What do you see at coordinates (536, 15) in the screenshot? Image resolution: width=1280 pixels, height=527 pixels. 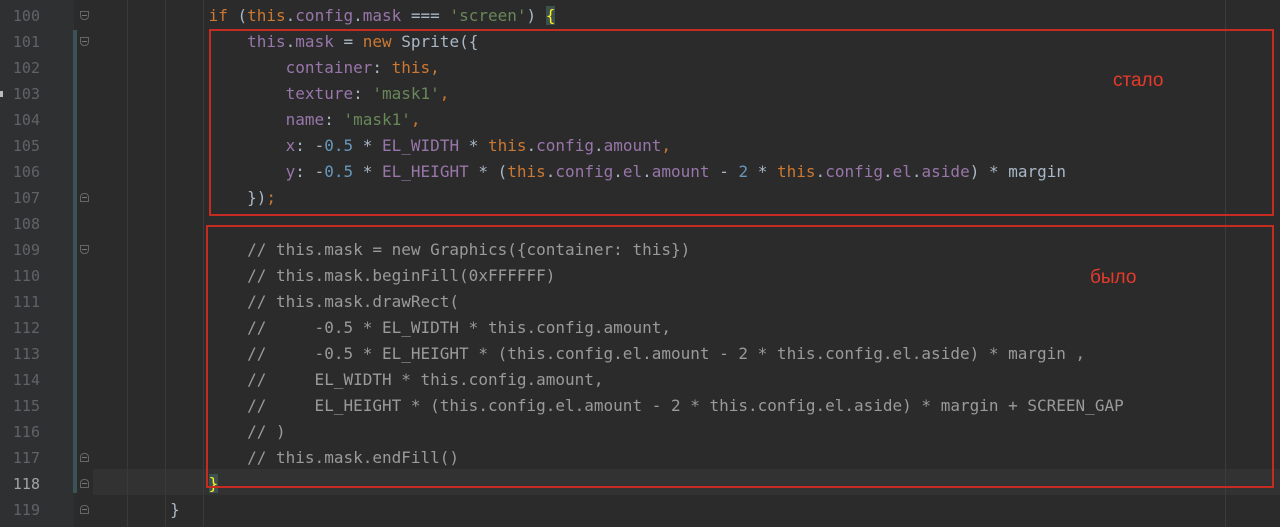 I see `code-token: )` at bounding box center [536, 15].